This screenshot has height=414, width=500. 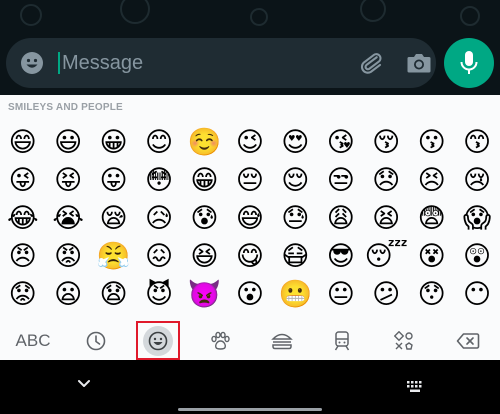 What do you see at coordinates (295, 180) in the screenshot?
I see `emoji-key: 😌` at bounding box center [295, 180].